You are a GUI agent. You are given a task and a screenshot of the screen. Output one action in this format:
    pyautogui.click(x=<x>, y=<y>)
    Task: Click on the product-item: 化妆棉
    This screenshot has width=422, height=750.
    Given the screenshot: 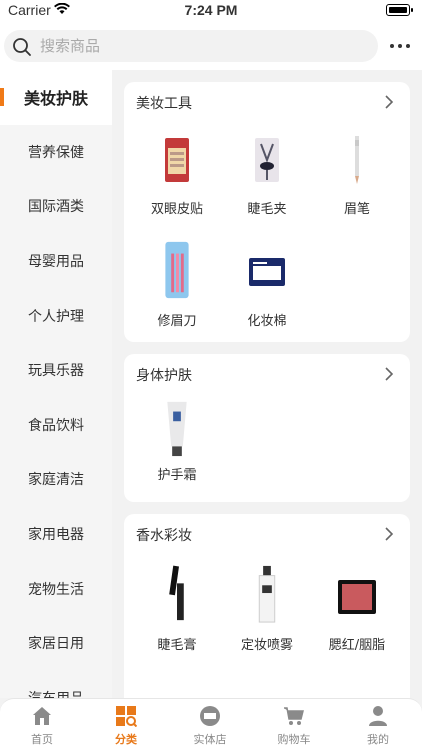 What is the action you would take?
    pyautogui.click(x=267, y=284)
    